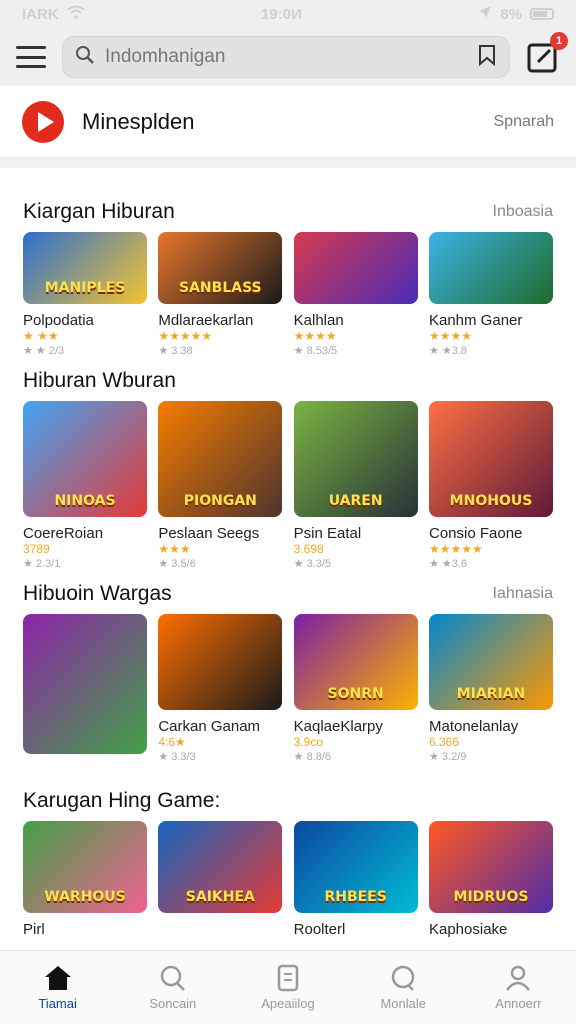 The height and width of the screenshot is (1024, 576). What do you see at coordinates (308, 549) in the screenshot?
I see `game-rating: 3.698` at bounding box center [308, 549].